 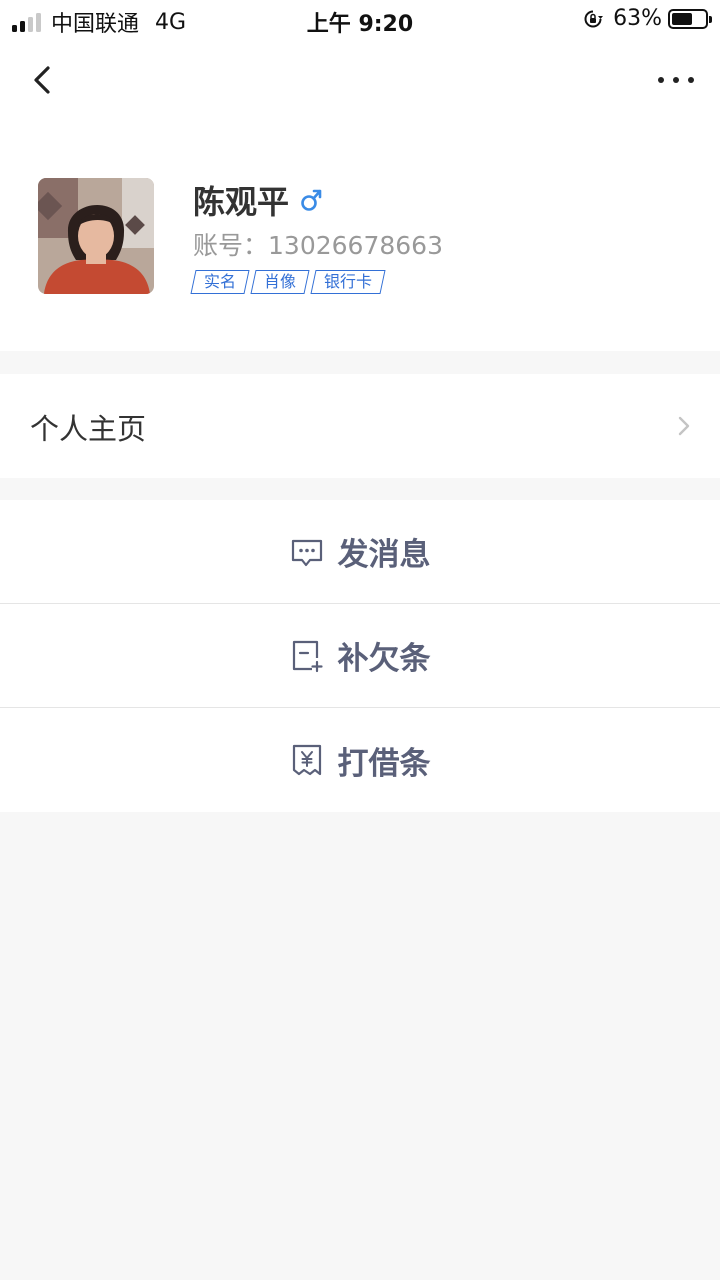 I want to click on battery-fill, so click(x=682, y=18).